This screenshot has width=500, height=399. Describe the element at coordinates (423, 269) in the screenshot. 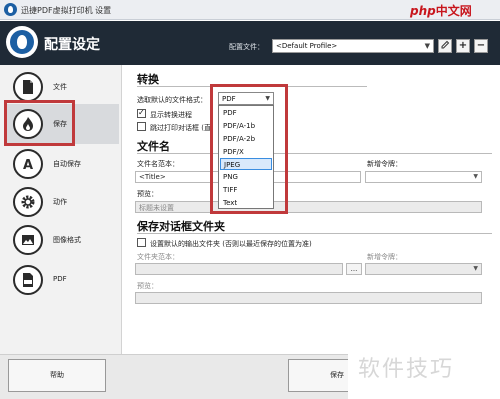

I see `folder-token-select: ▼` at that location.